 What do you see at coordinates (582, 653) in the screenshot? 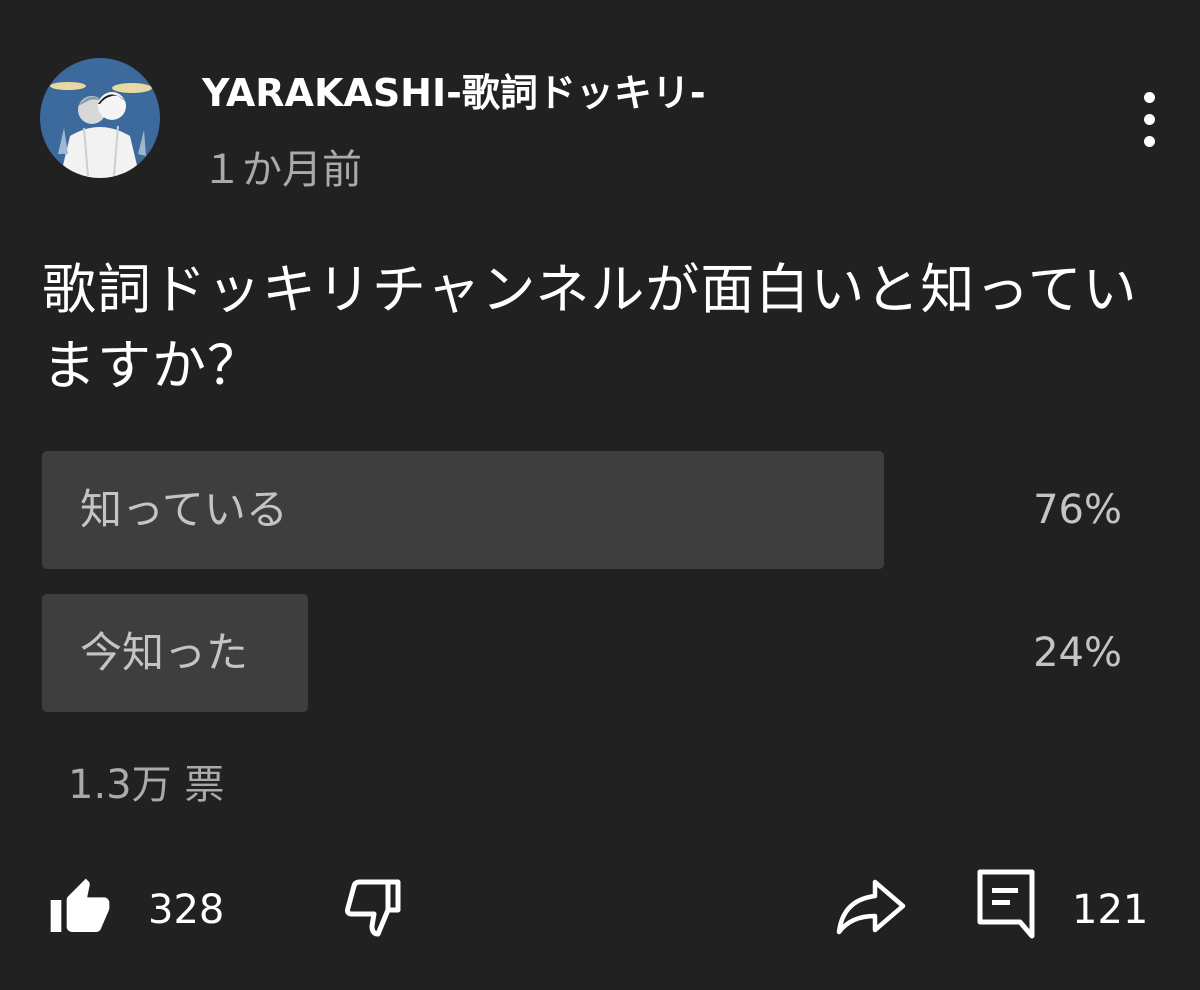
I see `poll-option-2: 今知った 24%` at bounding box center [582, 653].